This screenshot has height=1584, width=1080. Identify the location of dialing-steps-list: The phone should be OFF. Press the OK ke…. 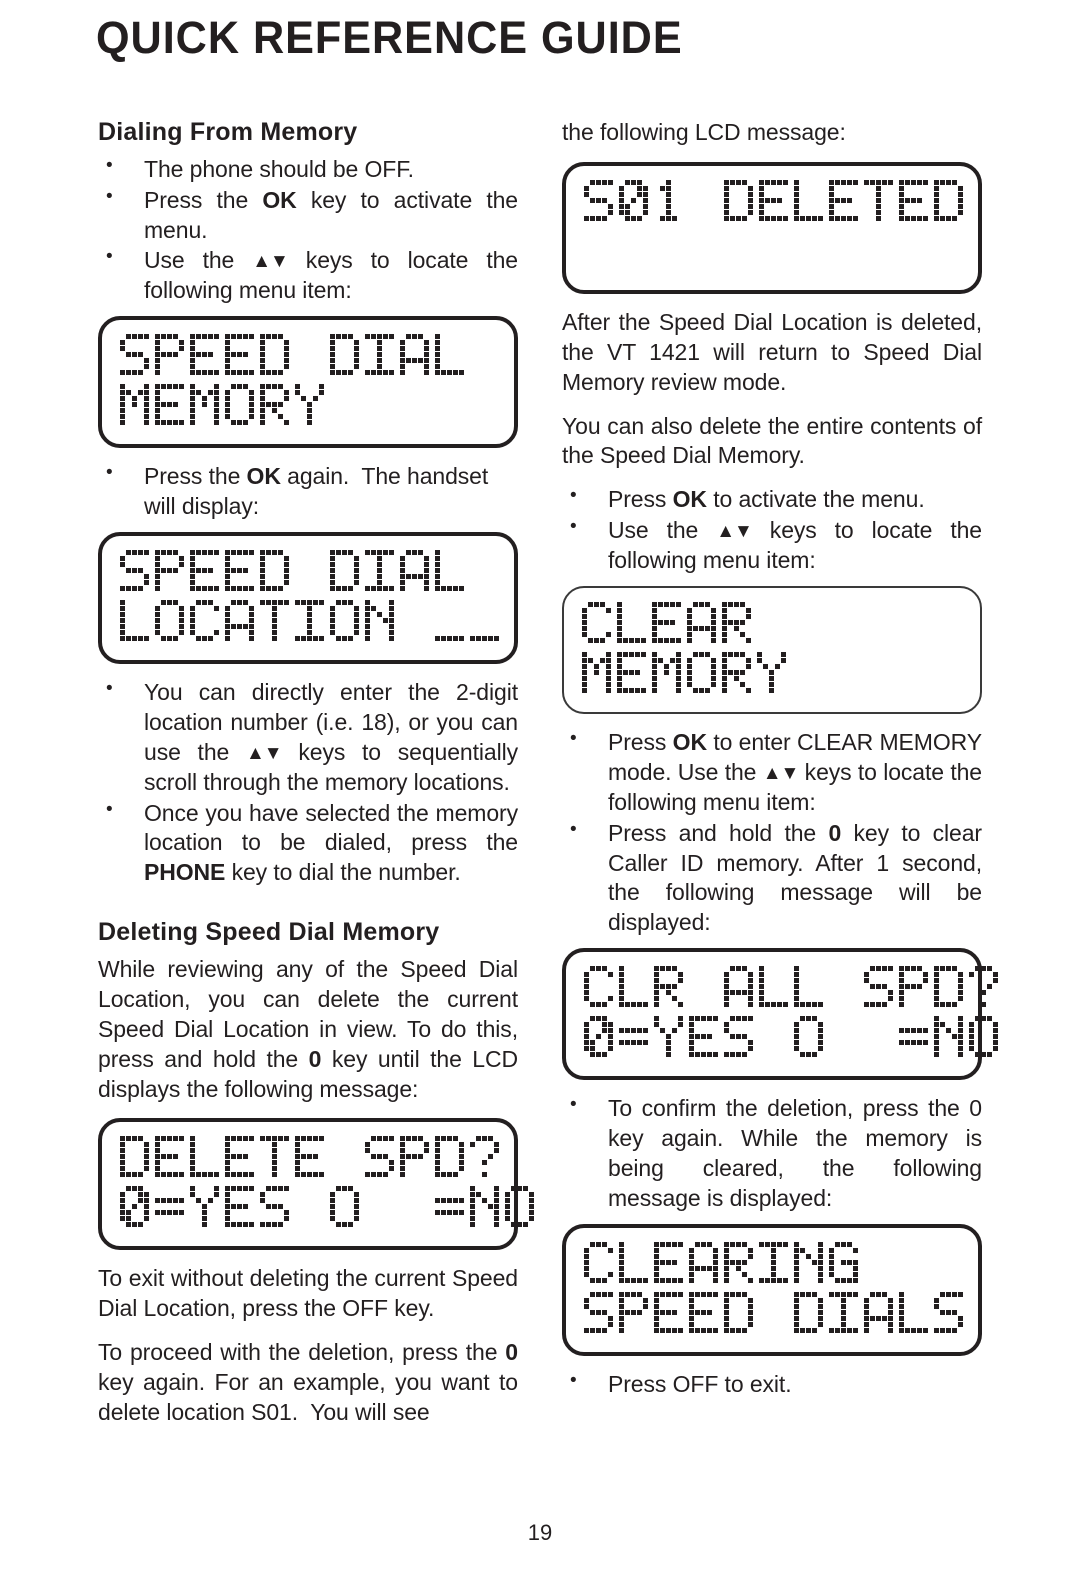
(308, 230).